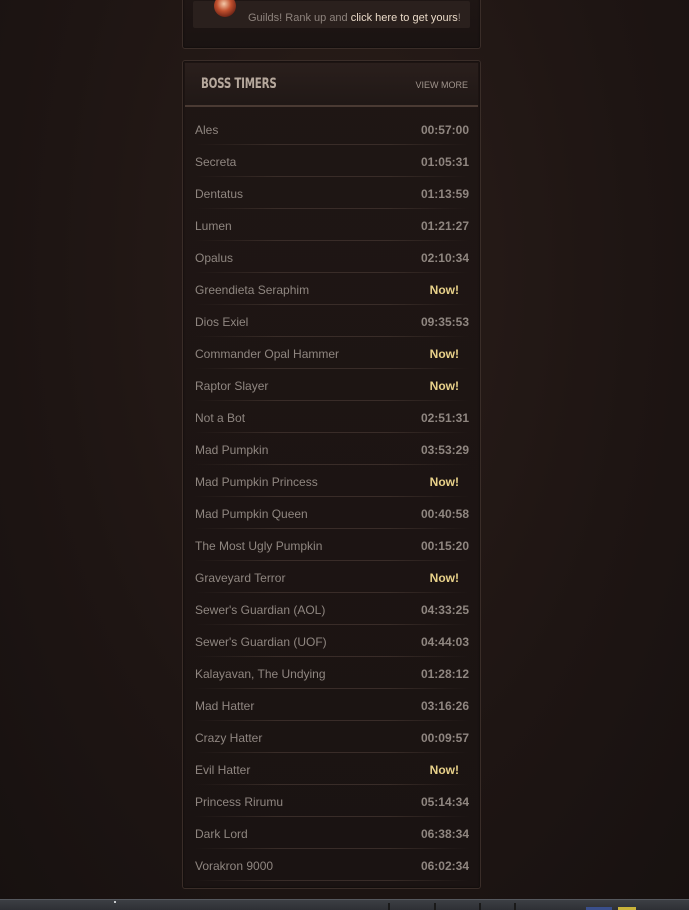 The image size is (689, 910). What do you see at coordinates (444, 258) in the screenshot?
I see `boss-countdown: 02:10:34` at bounding box center [444, 258].